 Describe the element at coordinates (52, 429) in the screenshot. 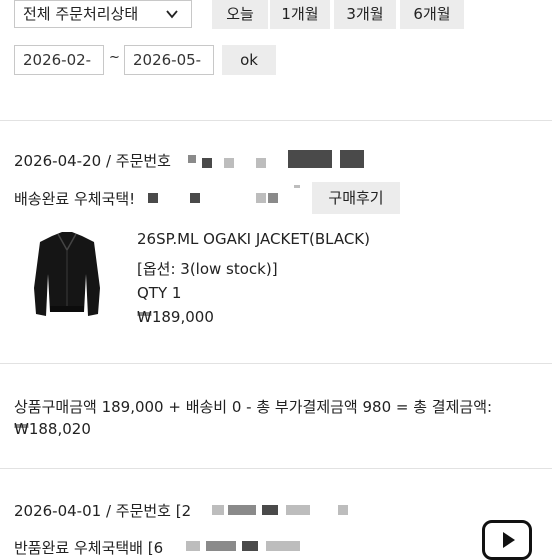

I see `payment-total: ₩188,020` at that location.